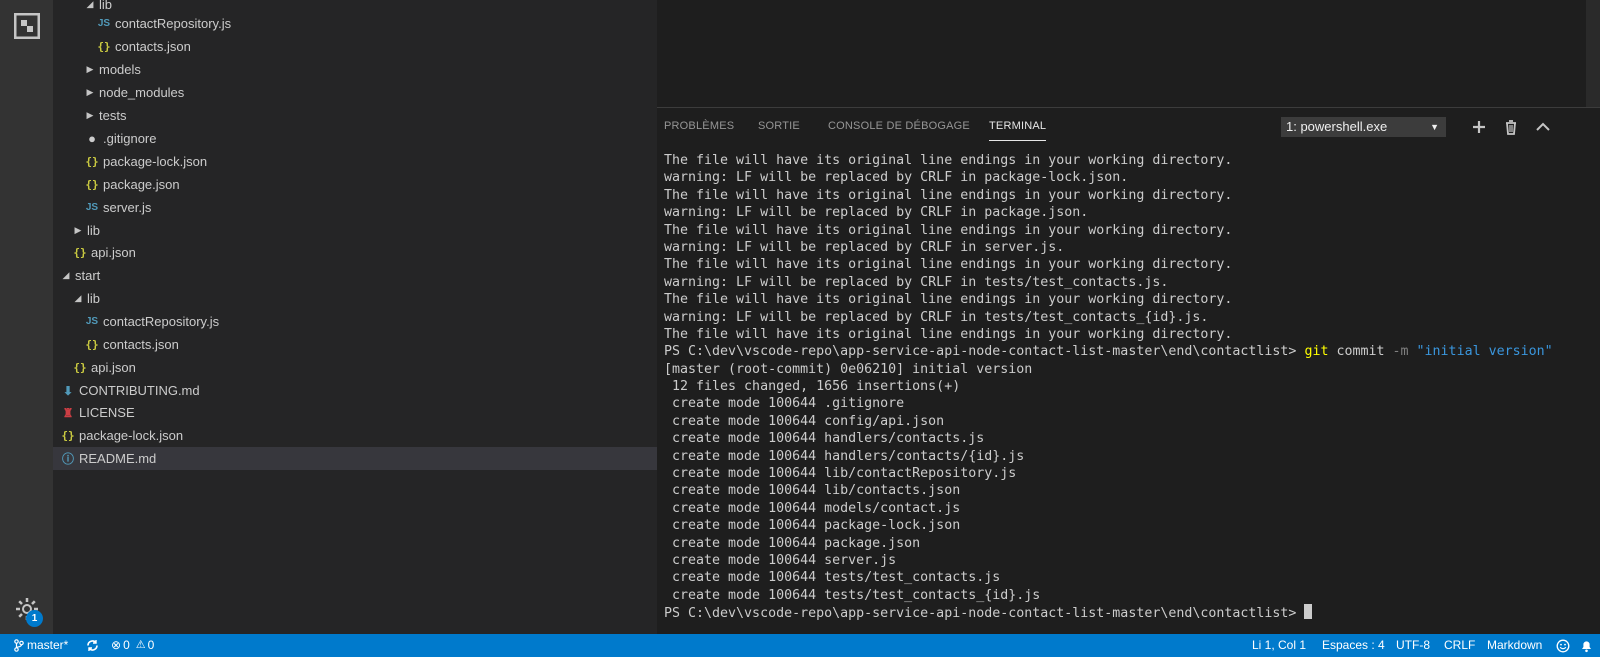 The image size is (1600, 657). I want to click on terminal-line: create mode 100644 .gitignore, so click(784, 404).